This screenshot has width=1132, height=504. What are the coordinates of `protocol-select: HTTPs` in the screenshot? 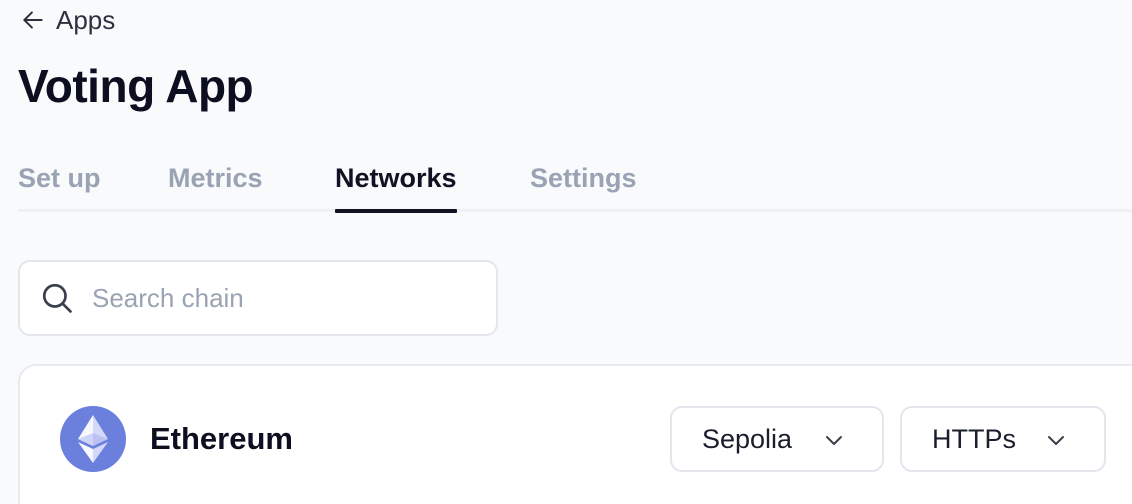 It's located at (1003, 439).